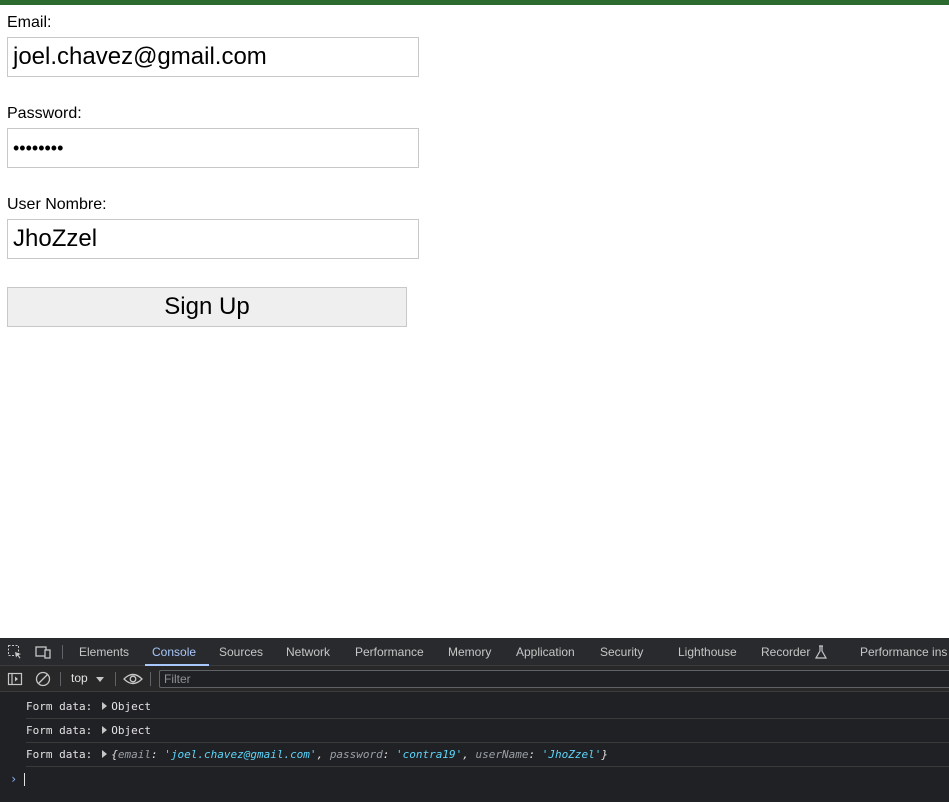 This screenshot has width=949, height=802. Describe the element at coordinates (44, 113) in the screenshot. I see `password-label: Password:` at that location.